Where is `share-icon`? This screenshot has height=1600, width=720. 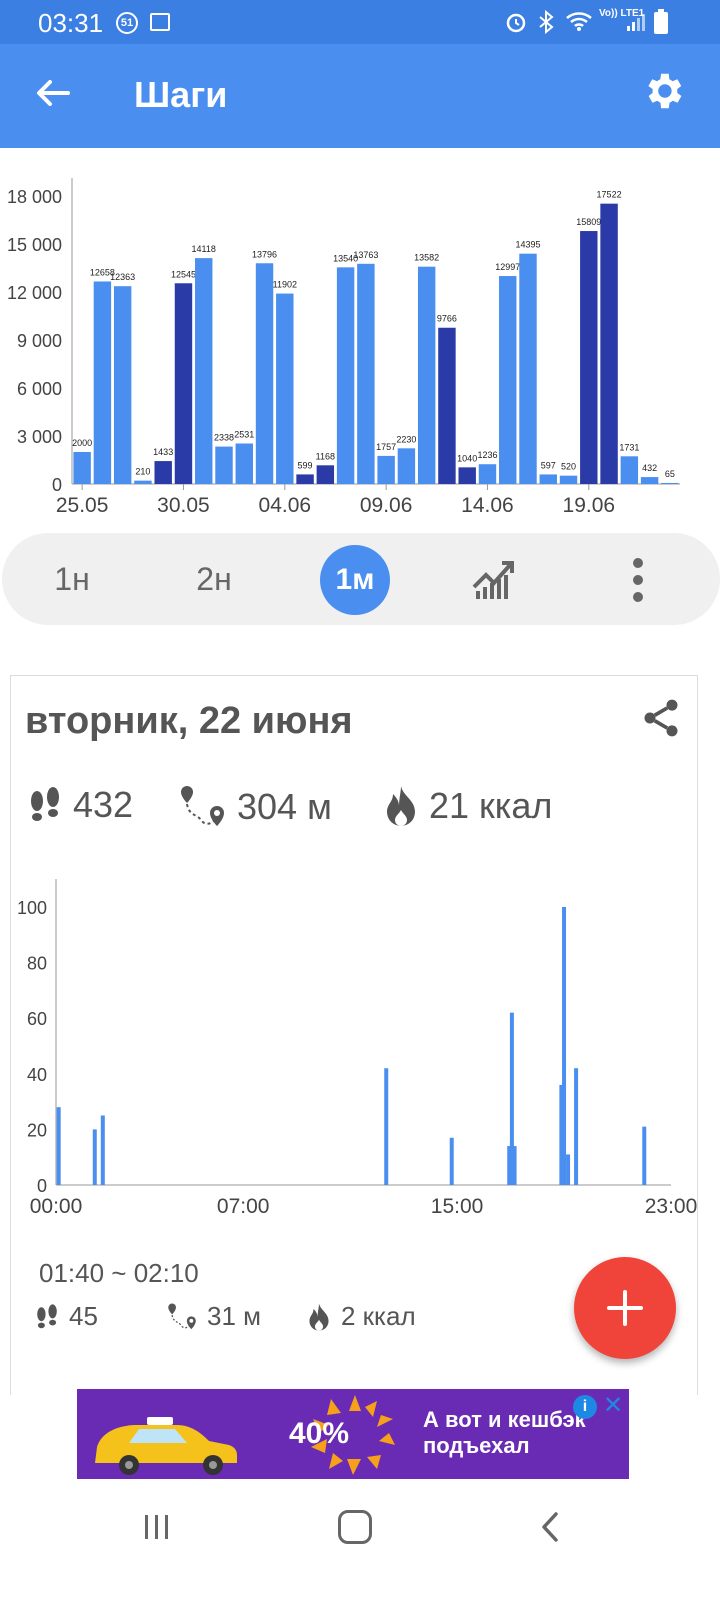
share-icon is located at coordinates (661, 718).